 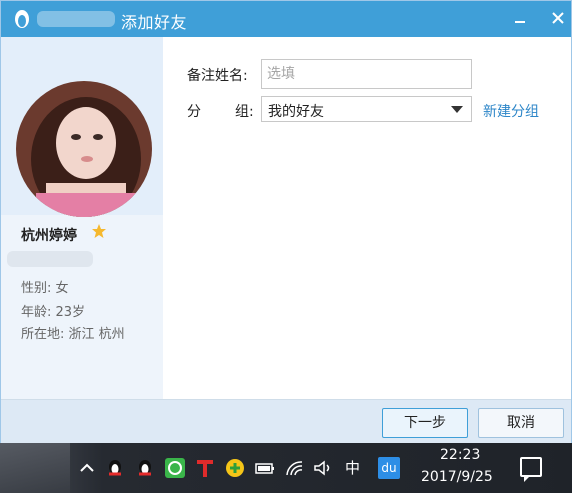 What do you see at coordinates (22, 19) in the screenshot?
I see `qq-penguin-icon` at bounding box center [22, 19].